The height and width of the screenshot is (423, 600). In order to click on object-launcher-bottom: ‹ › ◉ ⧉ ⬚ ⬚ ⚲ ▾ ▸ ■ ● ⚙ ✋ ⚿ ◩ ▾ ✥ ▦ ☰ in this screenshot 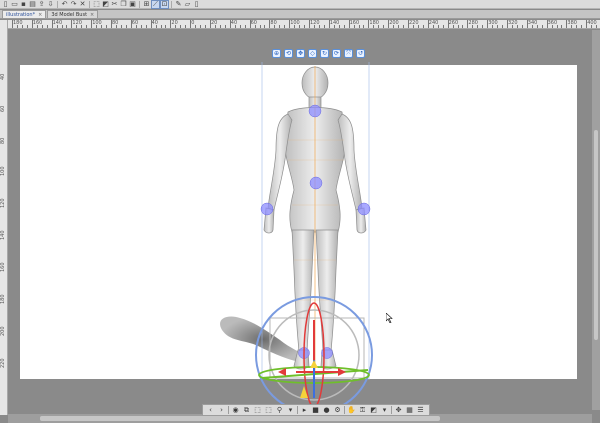, I will do `click(316, 410)`.